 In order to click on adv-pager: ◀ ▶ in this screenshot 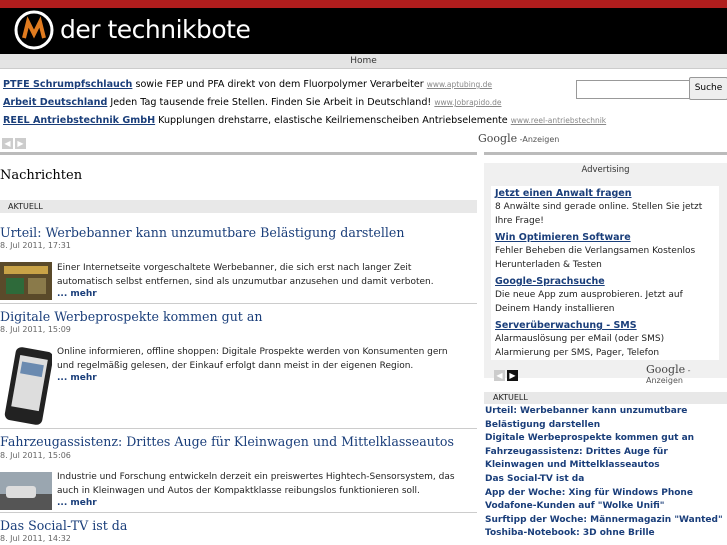, I will do `click(507, 372)`.